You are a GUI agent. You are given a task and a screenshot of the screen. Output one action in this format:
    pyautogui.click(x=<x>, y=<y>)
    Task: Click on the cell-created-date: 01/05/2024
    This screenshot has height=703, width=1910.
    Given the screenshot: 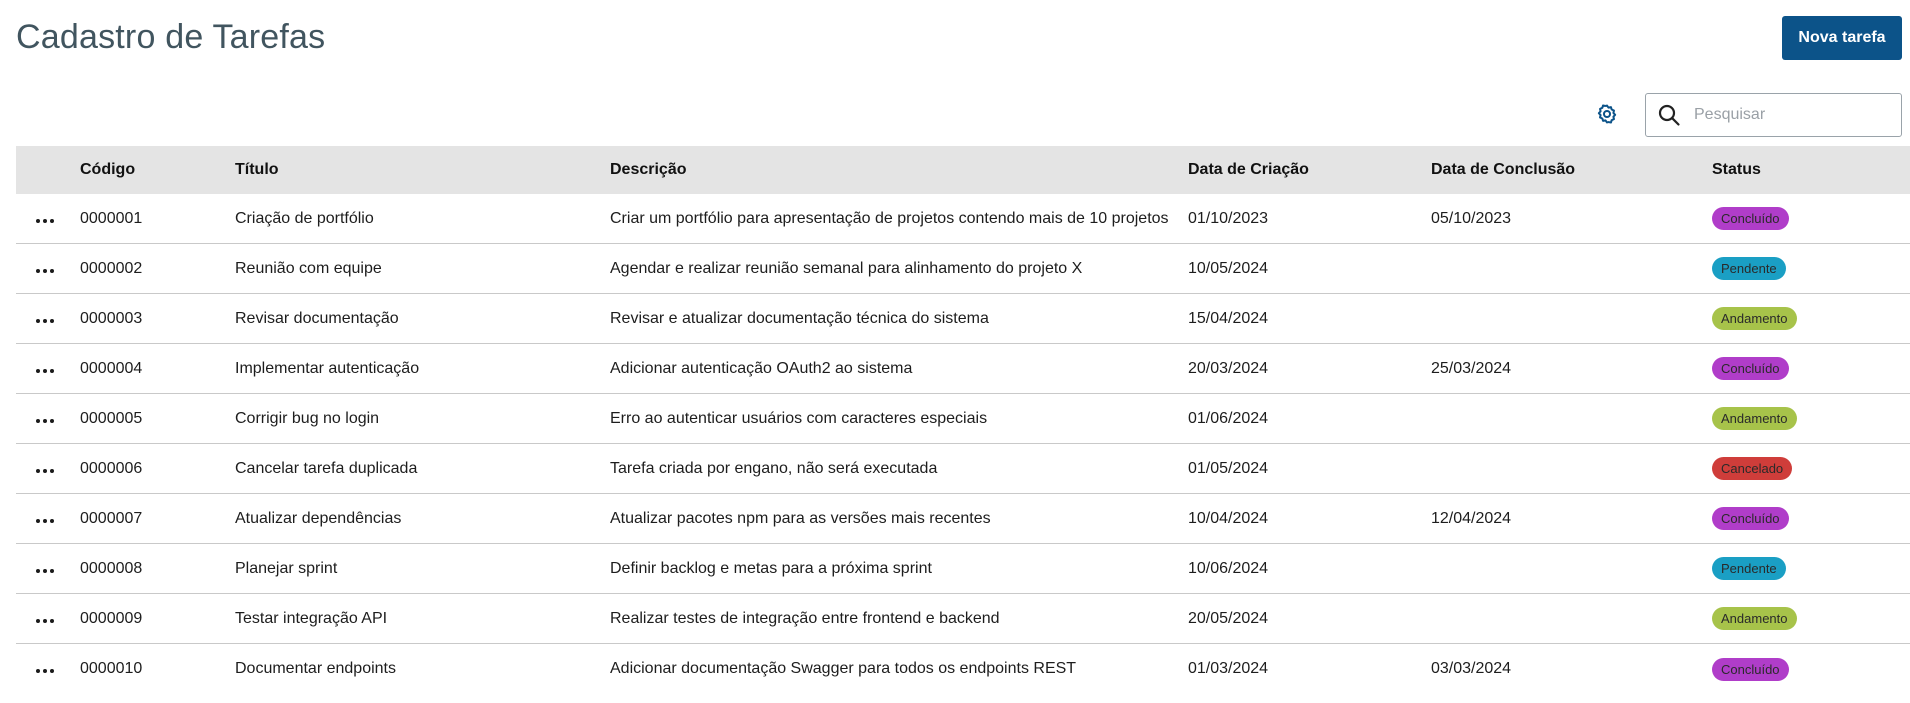 What is the action you would take?
    pyautogui.click(x=1228, y=468)
    